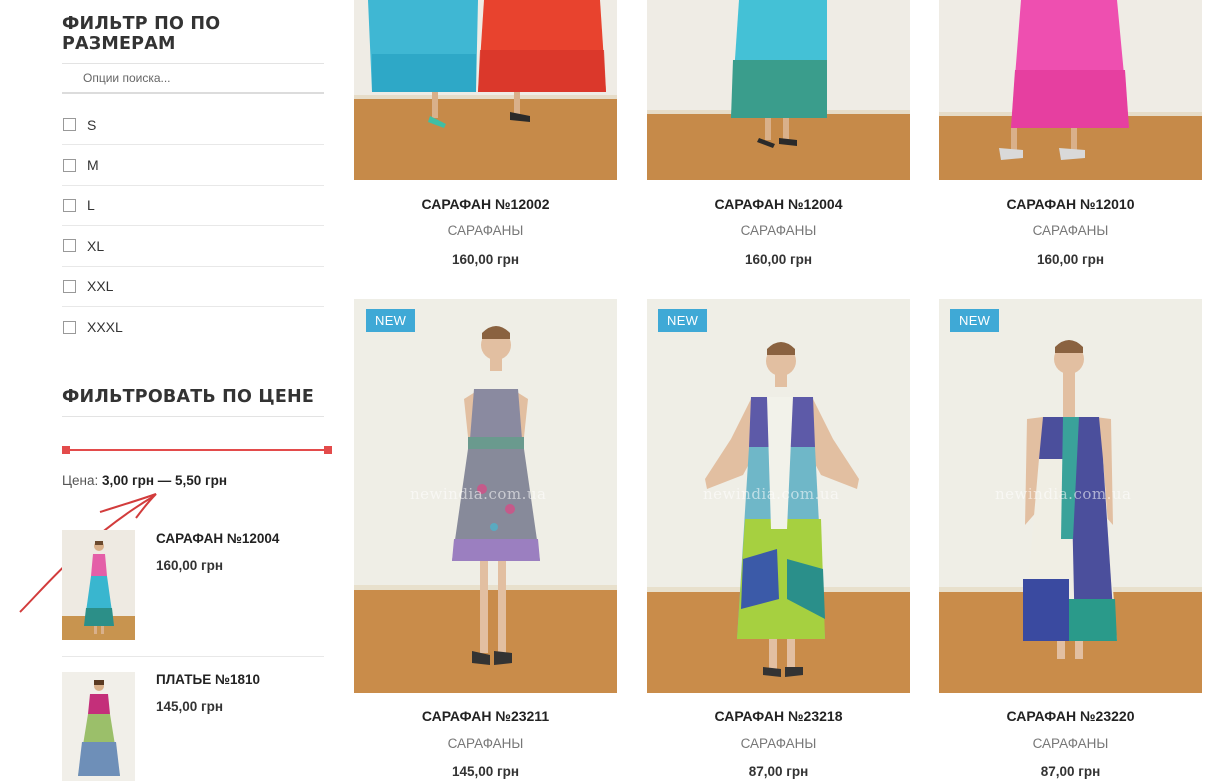 This screenshot has height=781, width=1223. I want to click on product-title: САРАФАН №12010, so click(1070, 204).